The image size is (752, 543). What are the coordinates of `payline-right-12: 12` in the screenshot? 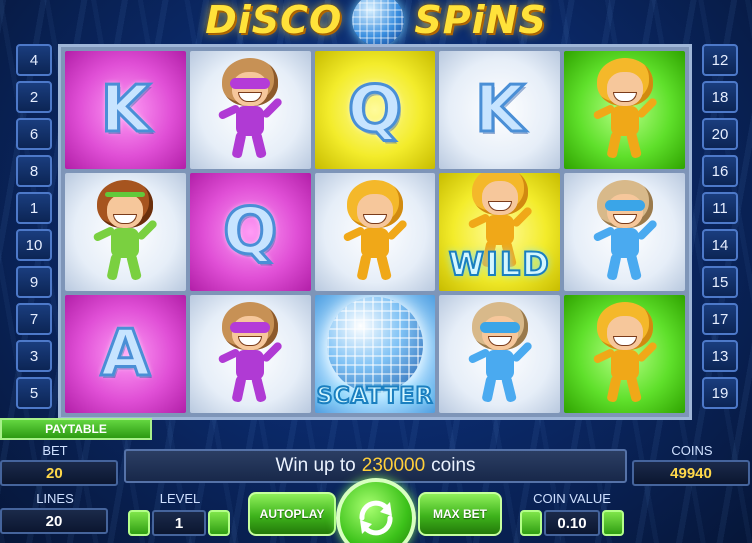 It's located at (720, 60).